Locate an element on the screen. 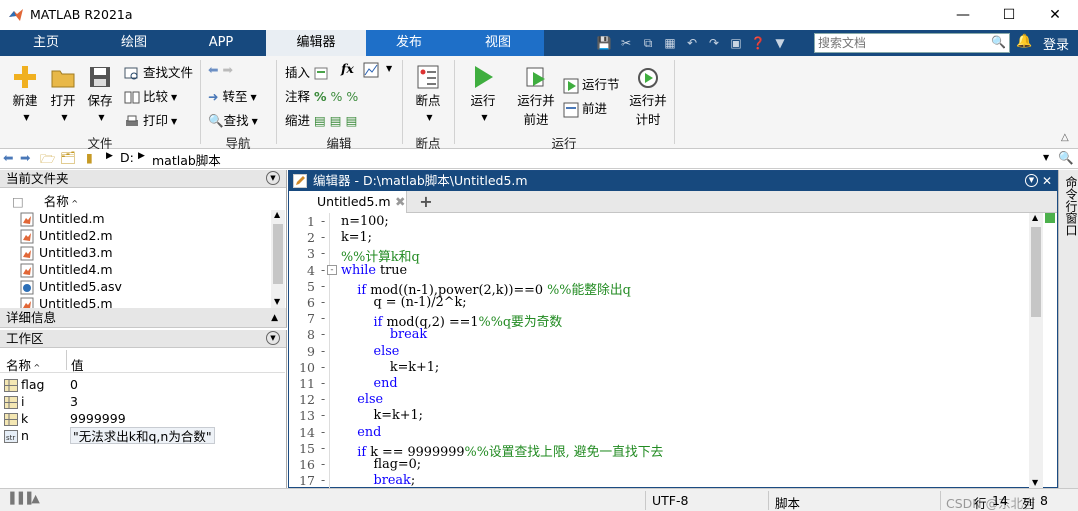  login-link: 登录 is located at coordinates (1056, 43).